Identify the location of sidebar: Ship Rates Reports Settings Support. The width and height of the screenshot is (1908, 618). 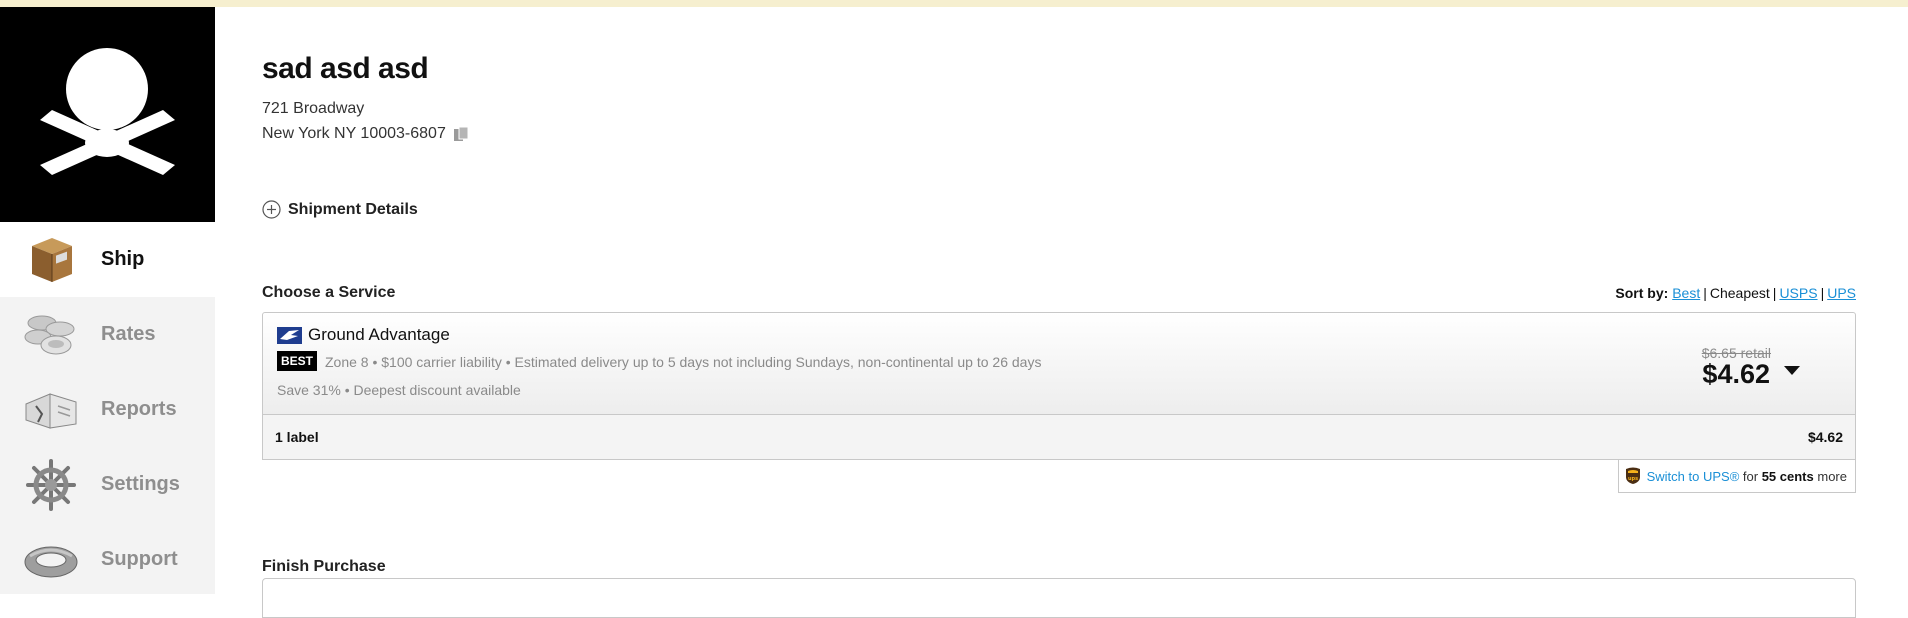
(107, 300).